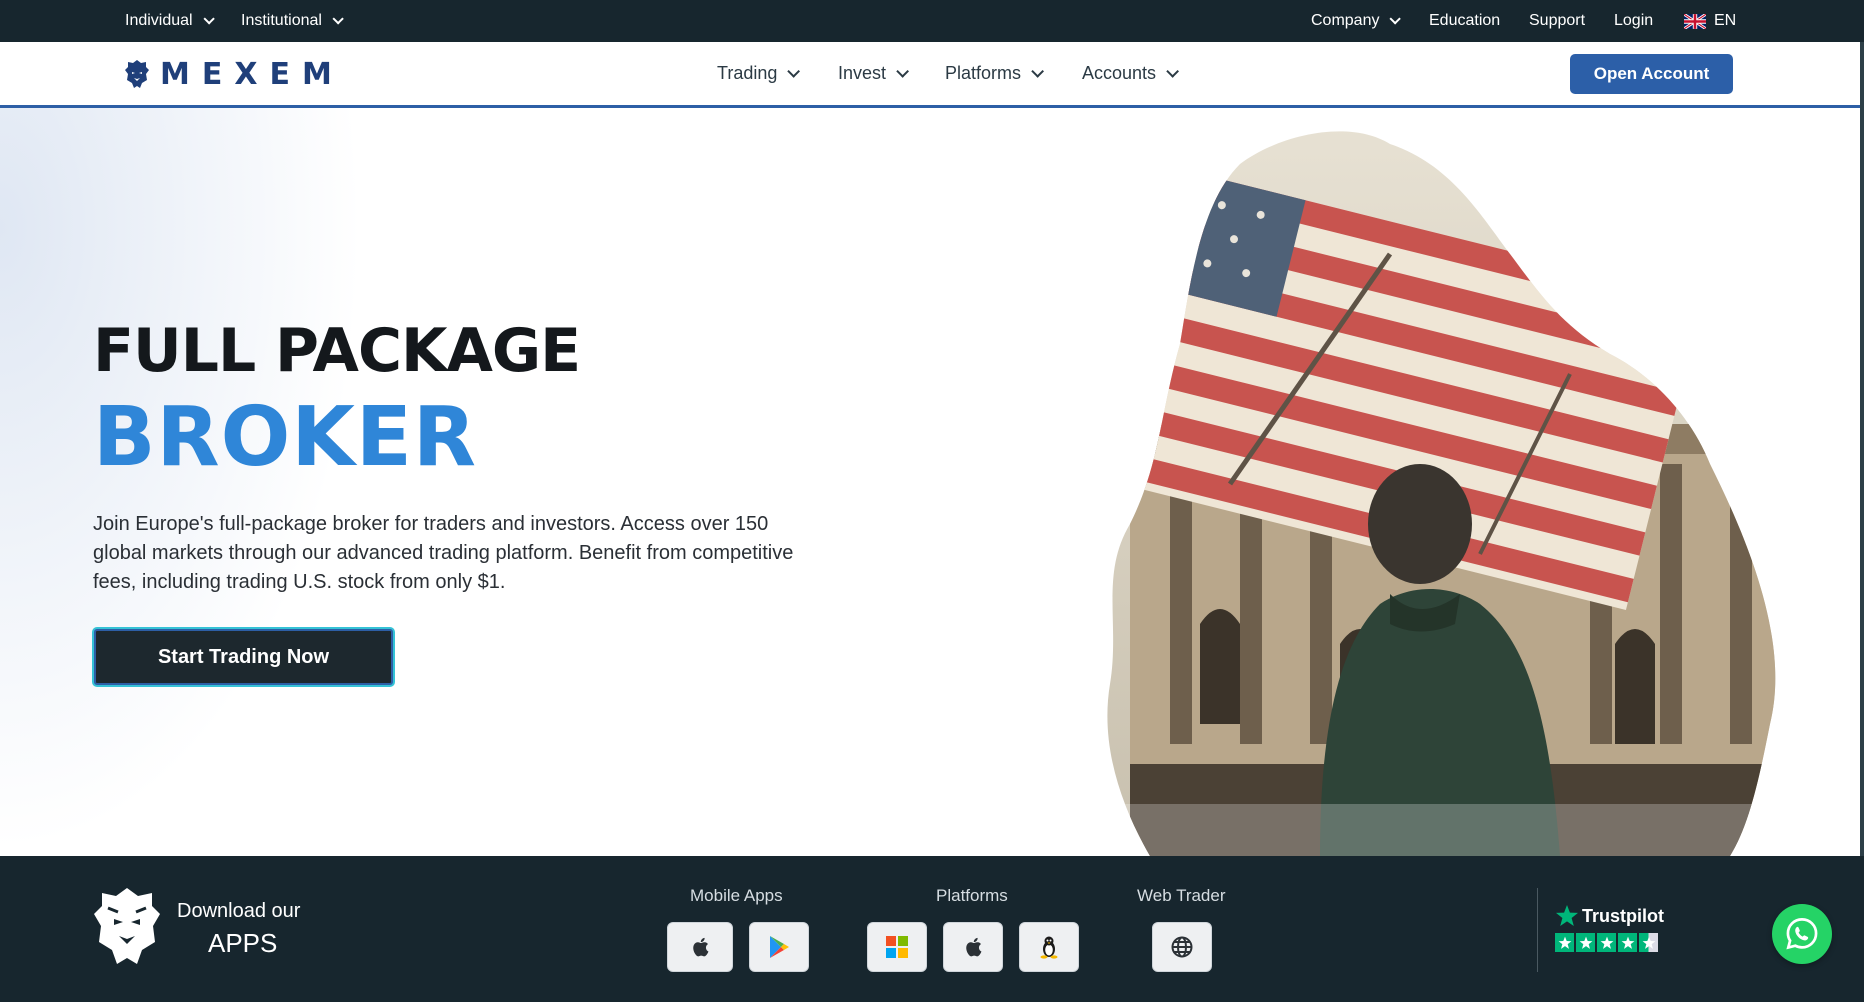 This screenshot has width=1864, height=1002. Describe the element at coordinates (285, 437) in the screenshot. I see `hero-title-line2: BROKER` at that location.